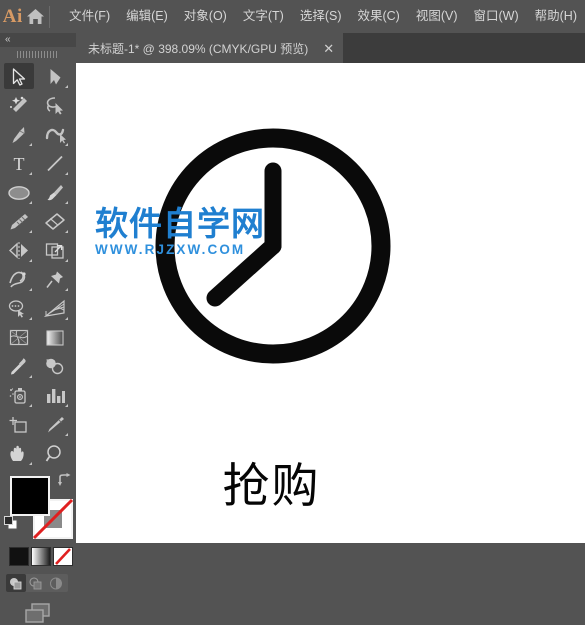 The height and width of the screenshot is (625, 585). I want to click on symbol-sprayer-icon, so click(17, 396).